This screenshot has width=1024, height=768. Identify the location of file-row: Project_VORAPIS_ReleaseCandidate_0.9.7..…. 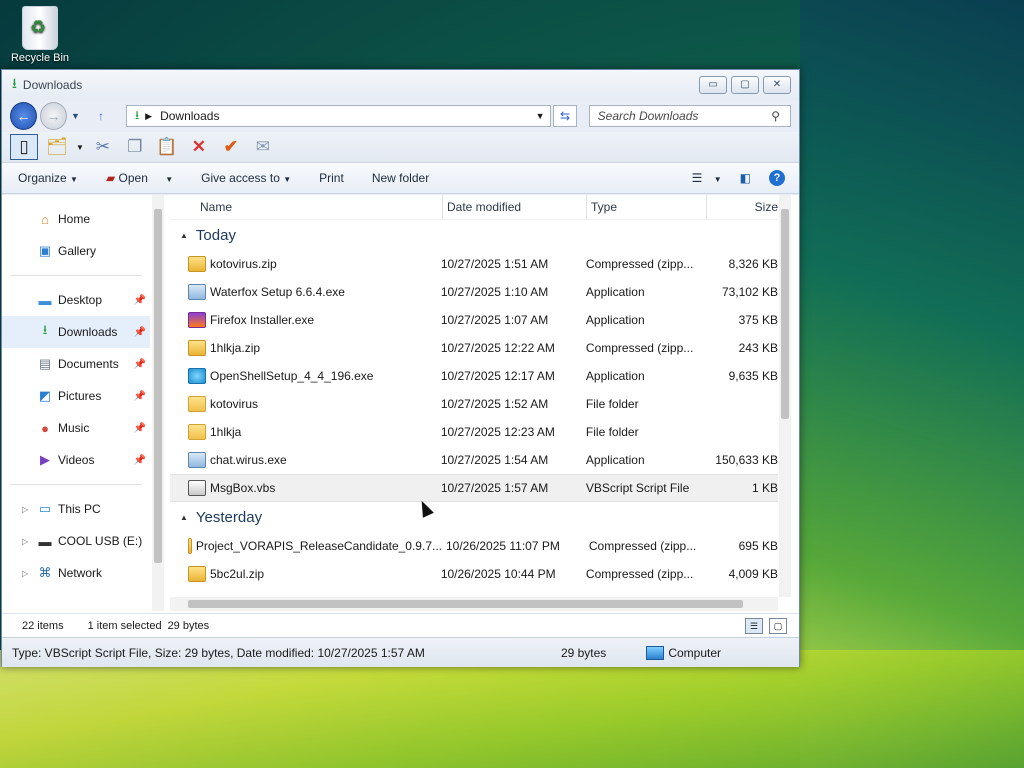
(474, 546).